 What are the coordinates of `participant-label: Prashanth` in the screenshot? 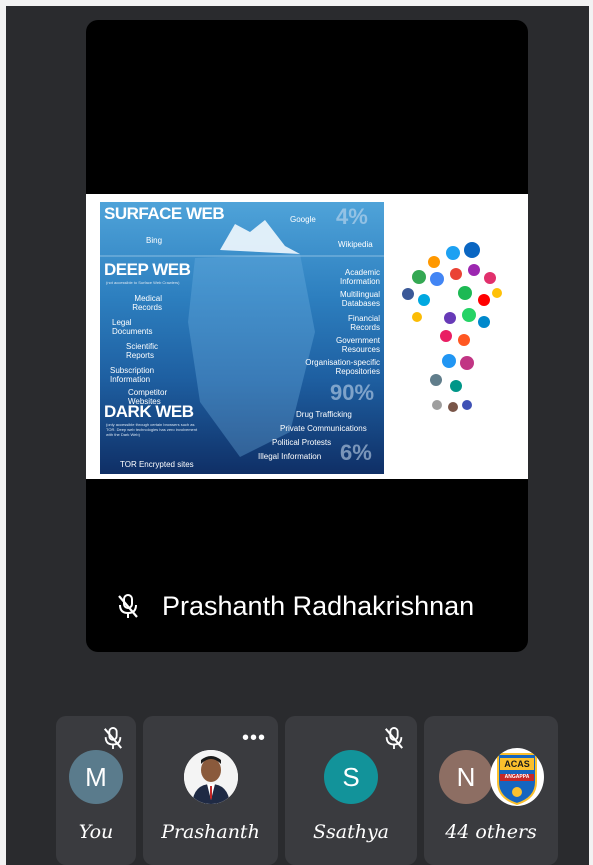 It's located at (210, 832).